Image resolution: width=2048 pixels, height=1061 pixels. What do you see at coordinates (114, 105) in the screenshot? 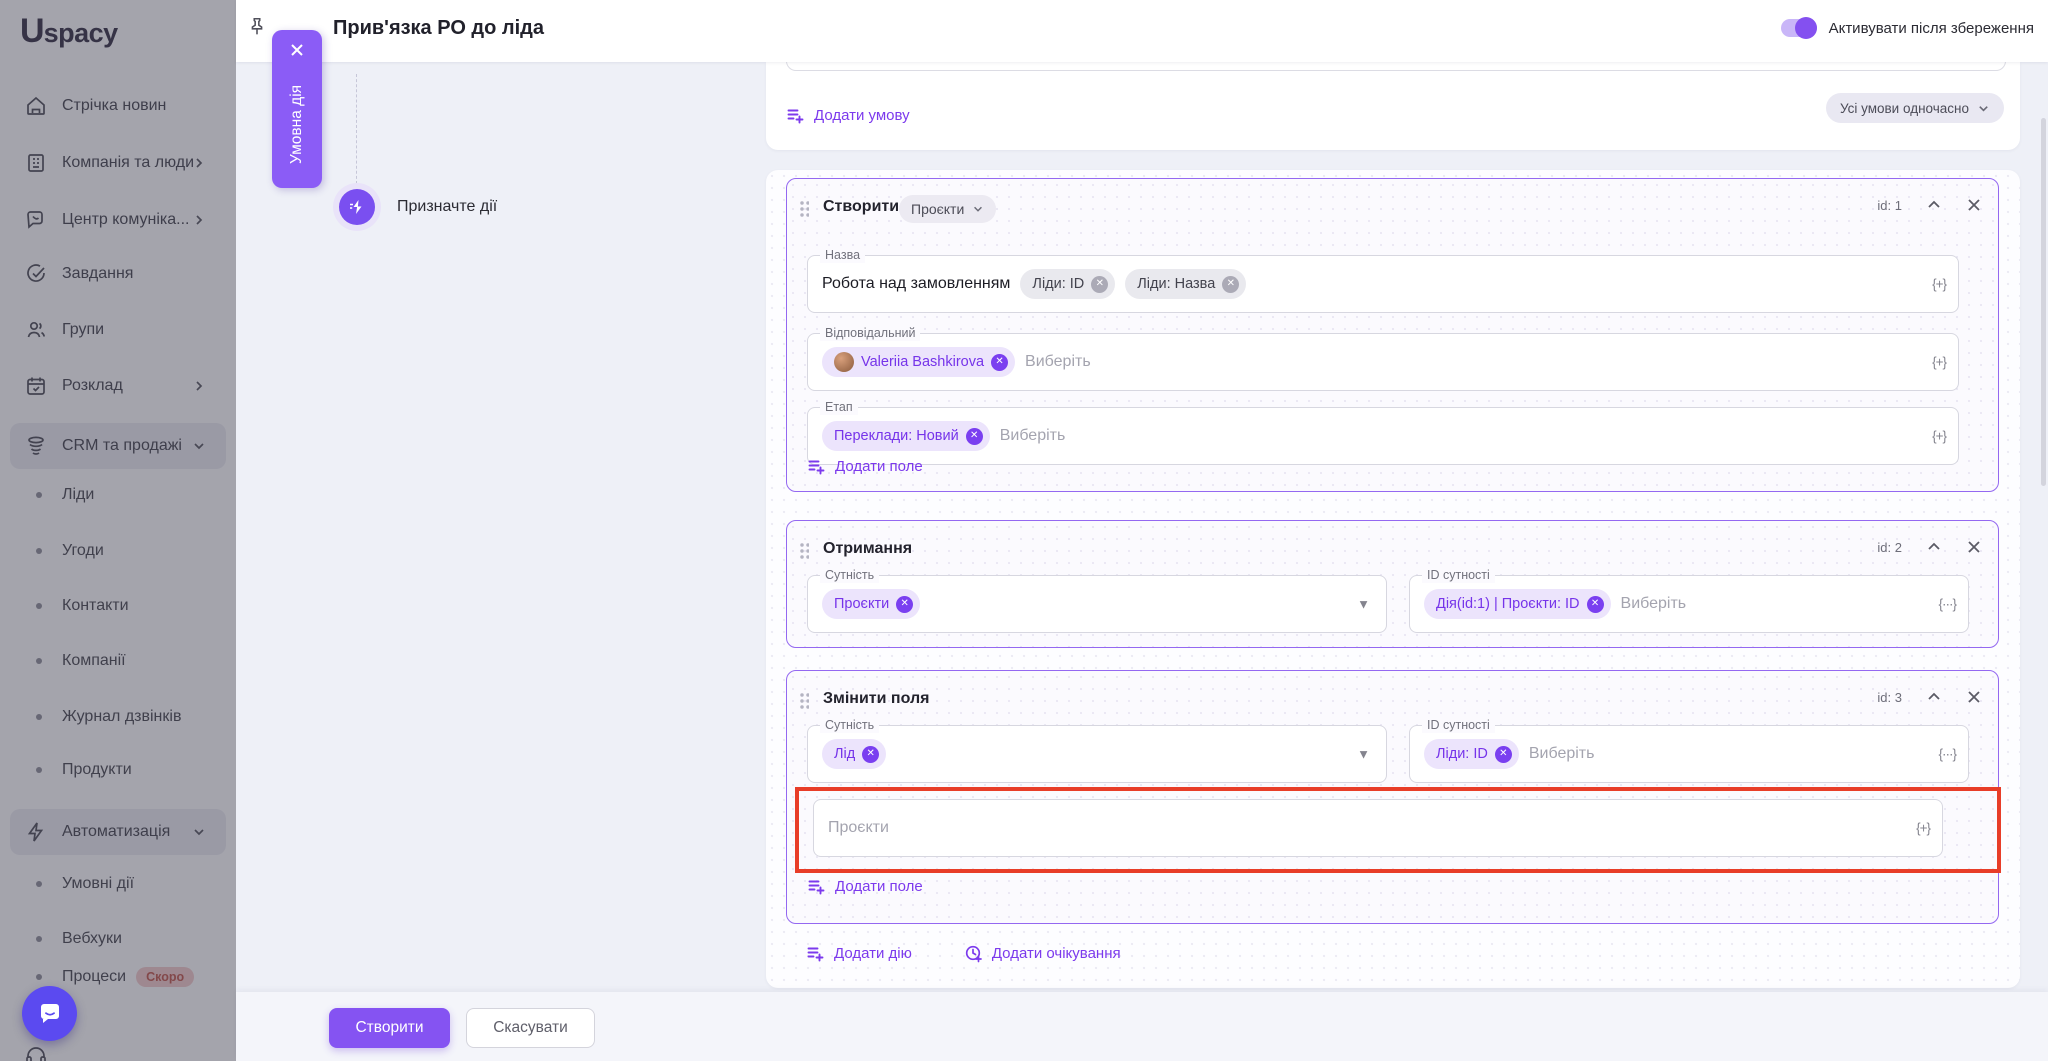
I see `sidebar-item-label: Стрічка новин` at bounding box center [114, 105].